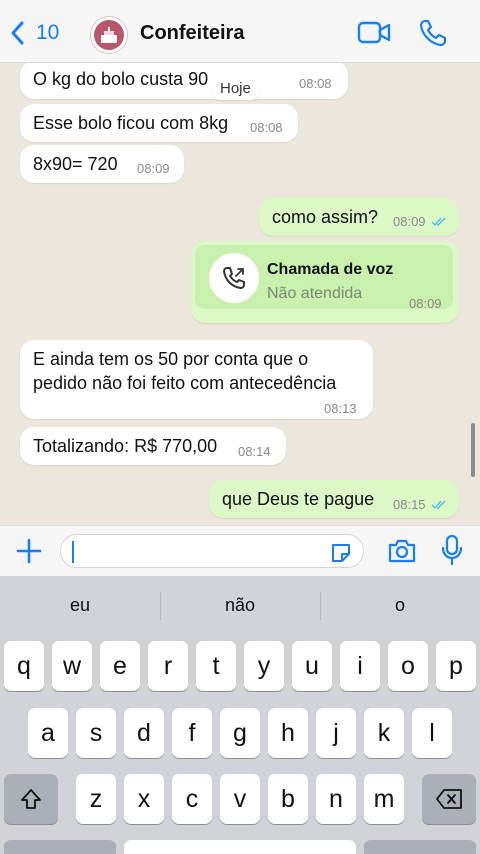  What do you see at coordinates (330, 269) in the screenshot?
I see `call-title: Chamada de voz` at bounding box center [330, 269].